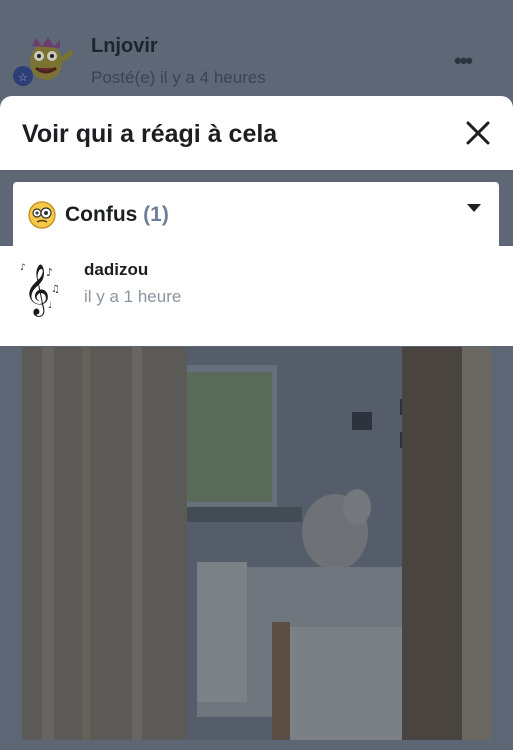 This screenshot has width=513, height=750. I want to click on reaction-filter-dropdown: Confus (1), so click(256, 215).